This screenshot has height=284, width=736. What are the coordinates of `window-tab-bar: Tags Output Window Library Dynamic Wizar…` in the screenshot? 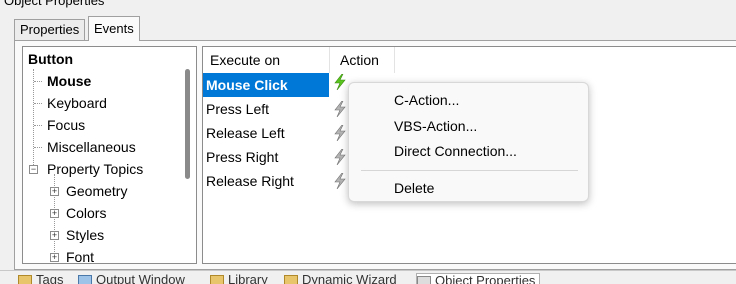 It's located at (368, 277).